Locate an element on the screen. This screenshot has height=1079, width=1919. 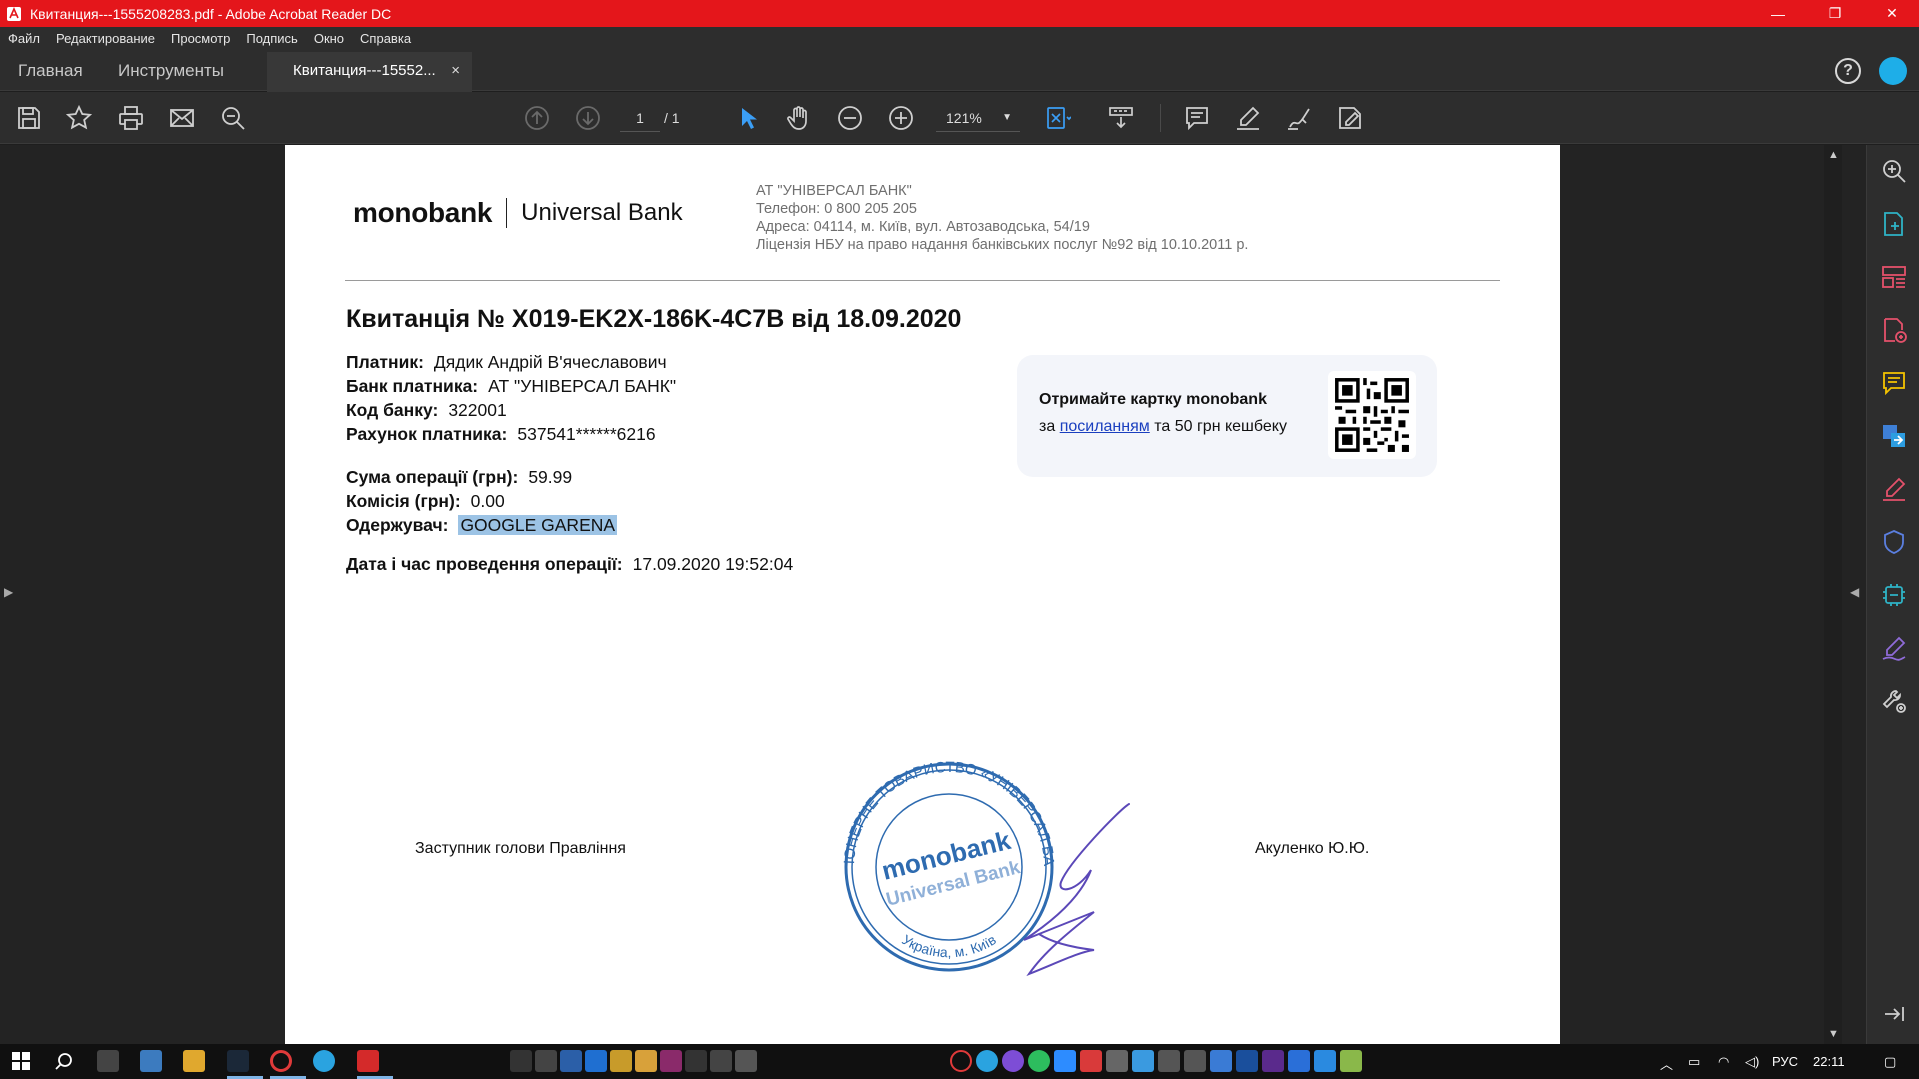
enhance-scan-icon is located at coordinates (1894, 171).